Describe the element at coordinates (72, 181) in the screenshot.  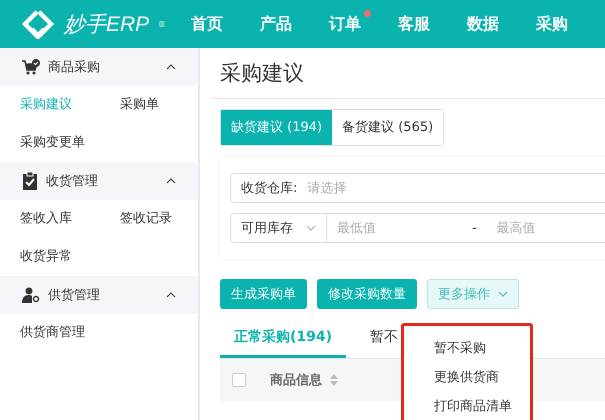
I see `section-title: 收货管理` at that location.